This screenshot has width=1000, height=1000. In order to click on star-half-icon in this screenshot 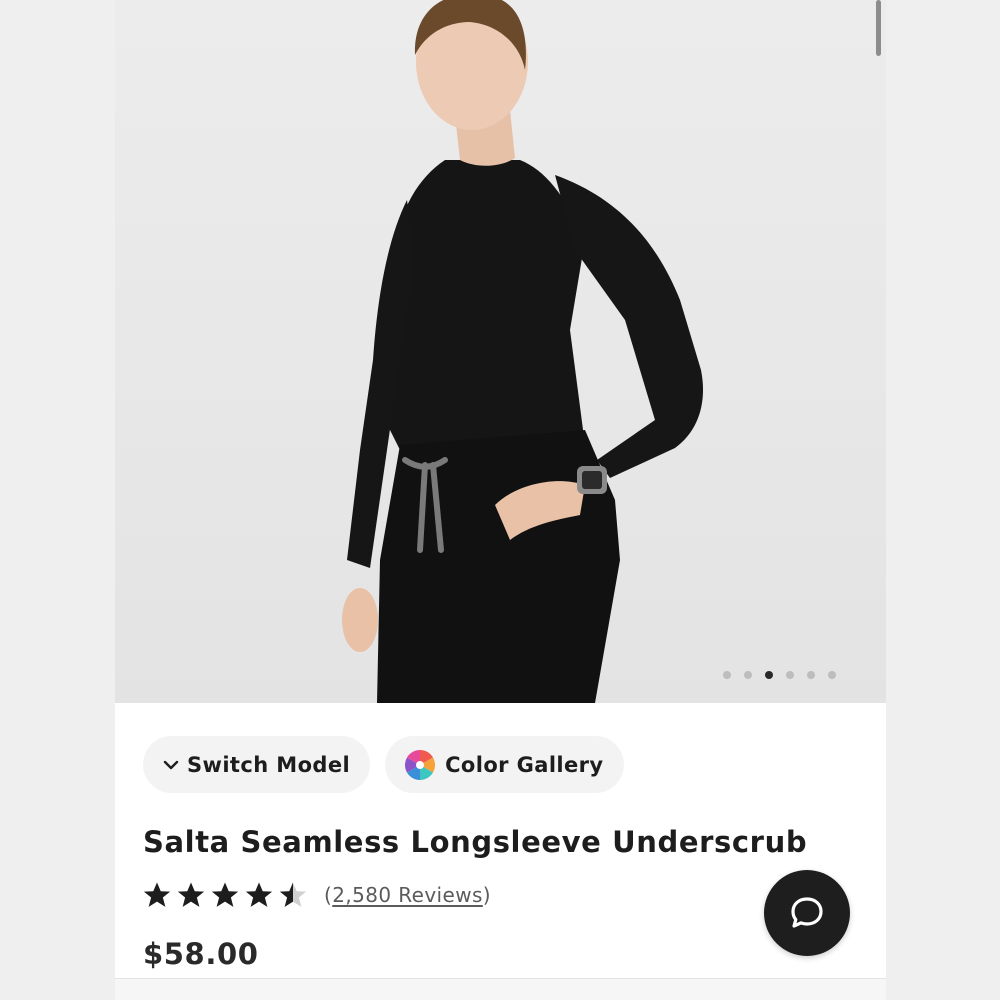, I will do `click(293, 894)`.